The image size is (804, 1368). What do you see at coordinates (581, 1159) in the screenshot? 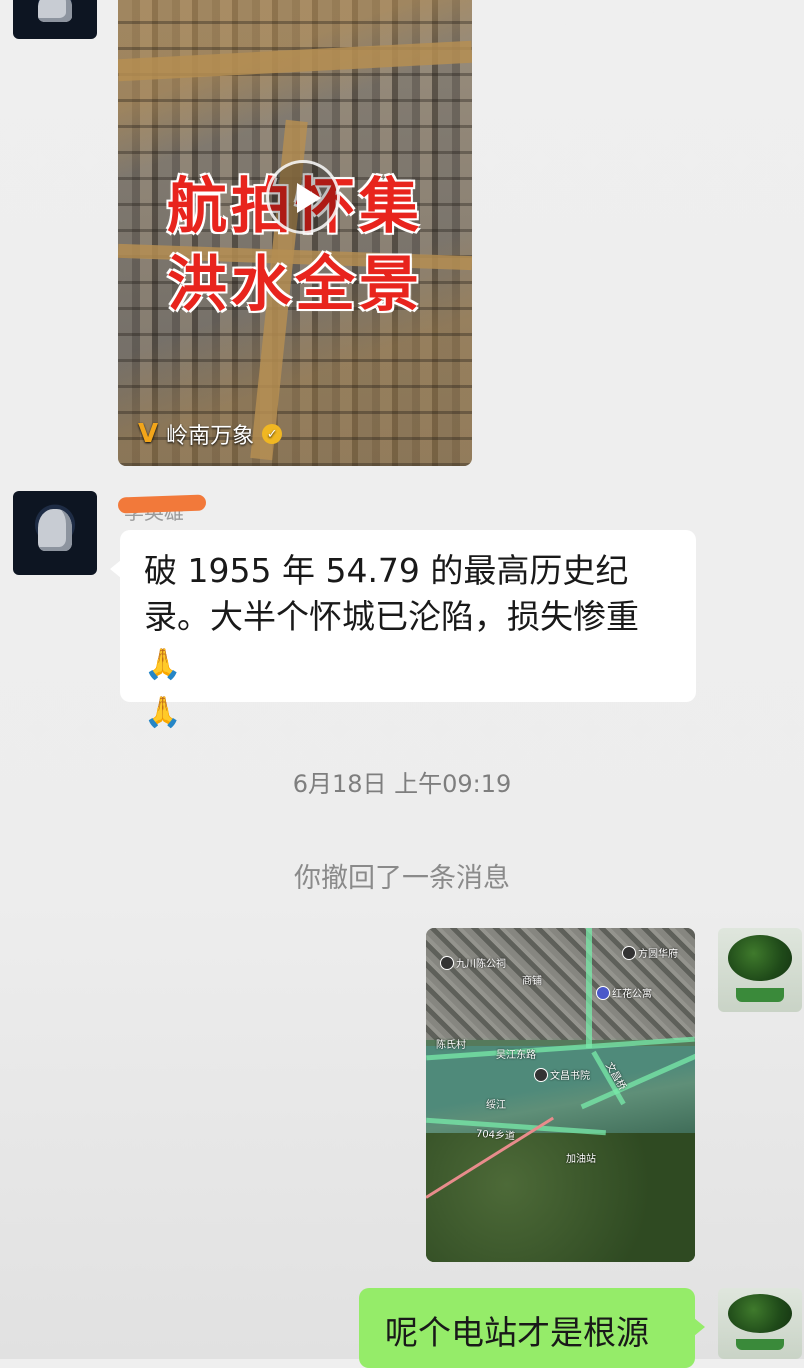
I see `map-label: 加油站` at bounding box center [581, 1159].